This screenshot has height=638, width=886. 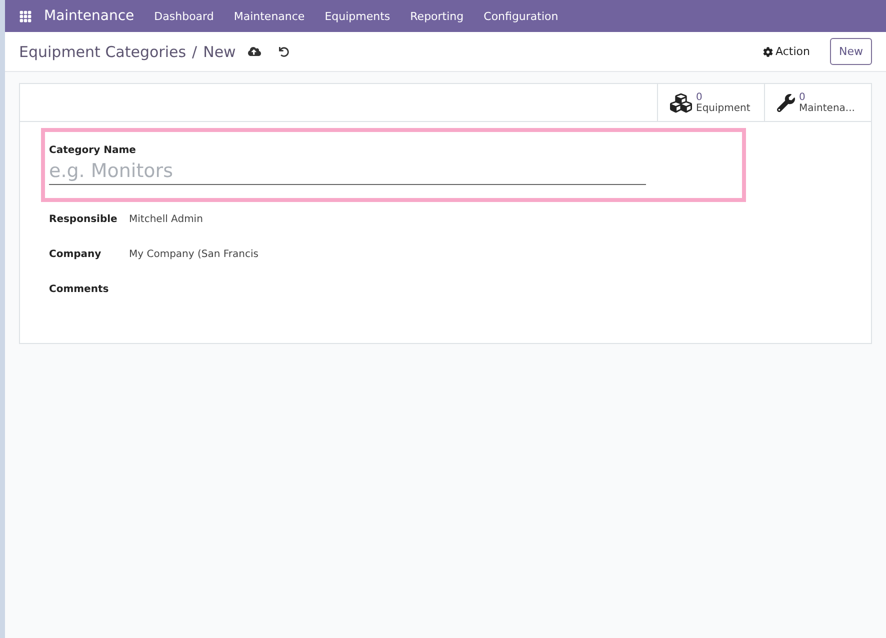 I want to click on discard-button, so click(x=283, y=51).